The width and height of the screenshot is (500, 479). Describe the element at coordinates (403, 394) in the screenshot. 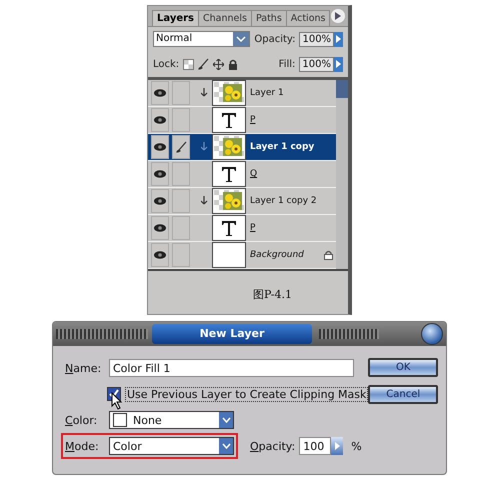

I see `dialog-button: Cancel` at that location.